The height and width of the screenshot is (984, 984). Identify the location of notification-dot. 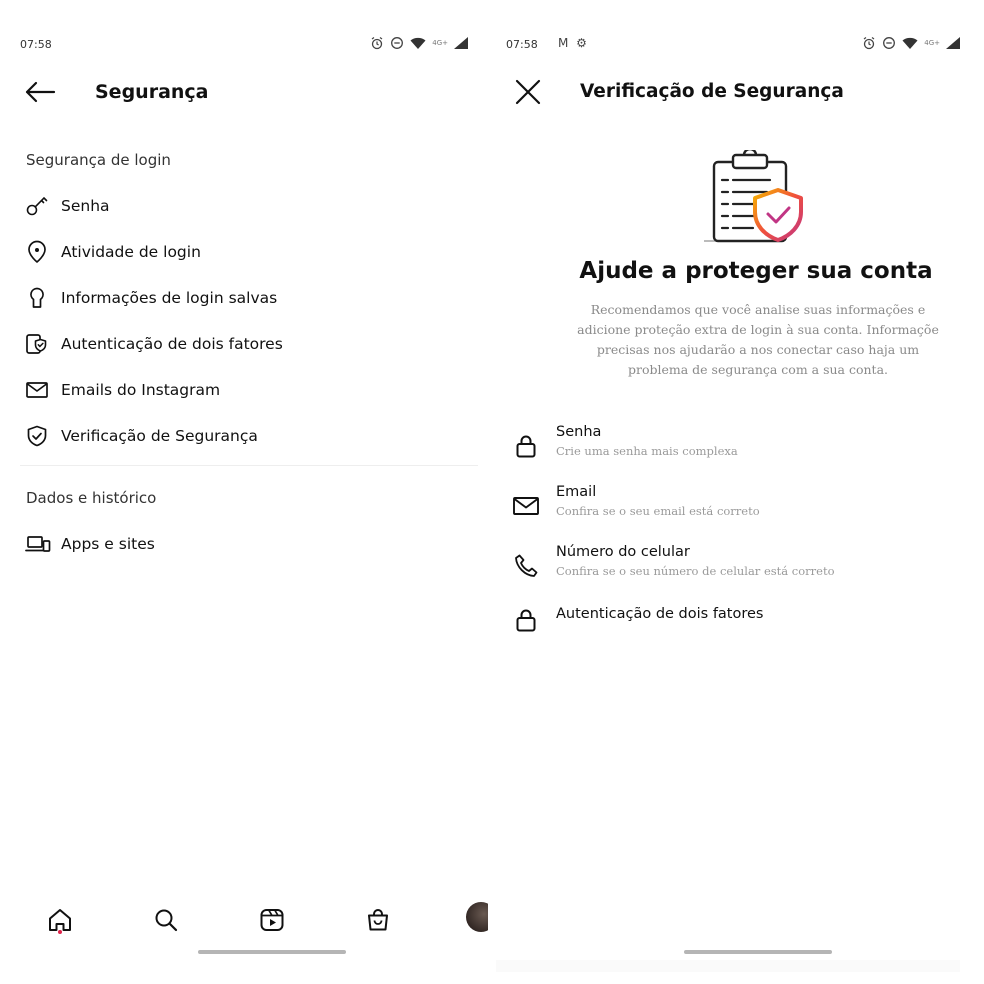
(60, 932).